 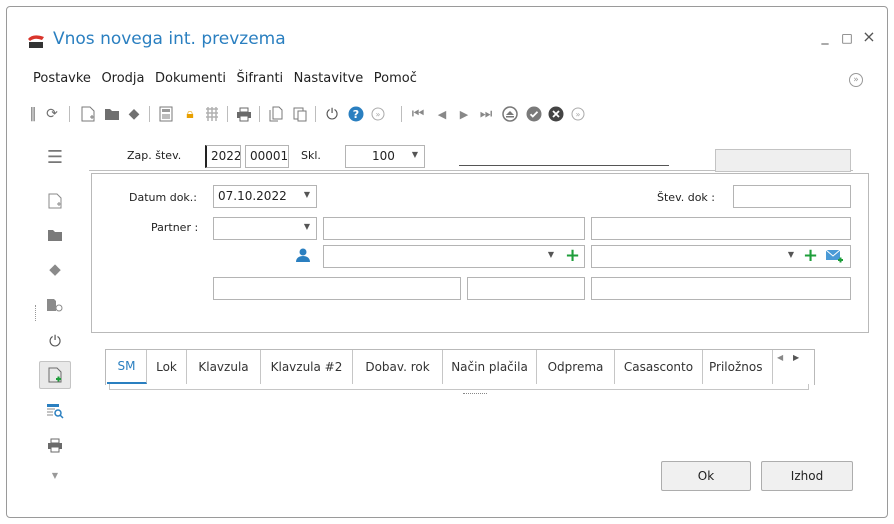 What do you see at coordinates (259, 78) in the screenshot?
I see `menu-sifranti: Šifranti` at bounding box center [259, 78].